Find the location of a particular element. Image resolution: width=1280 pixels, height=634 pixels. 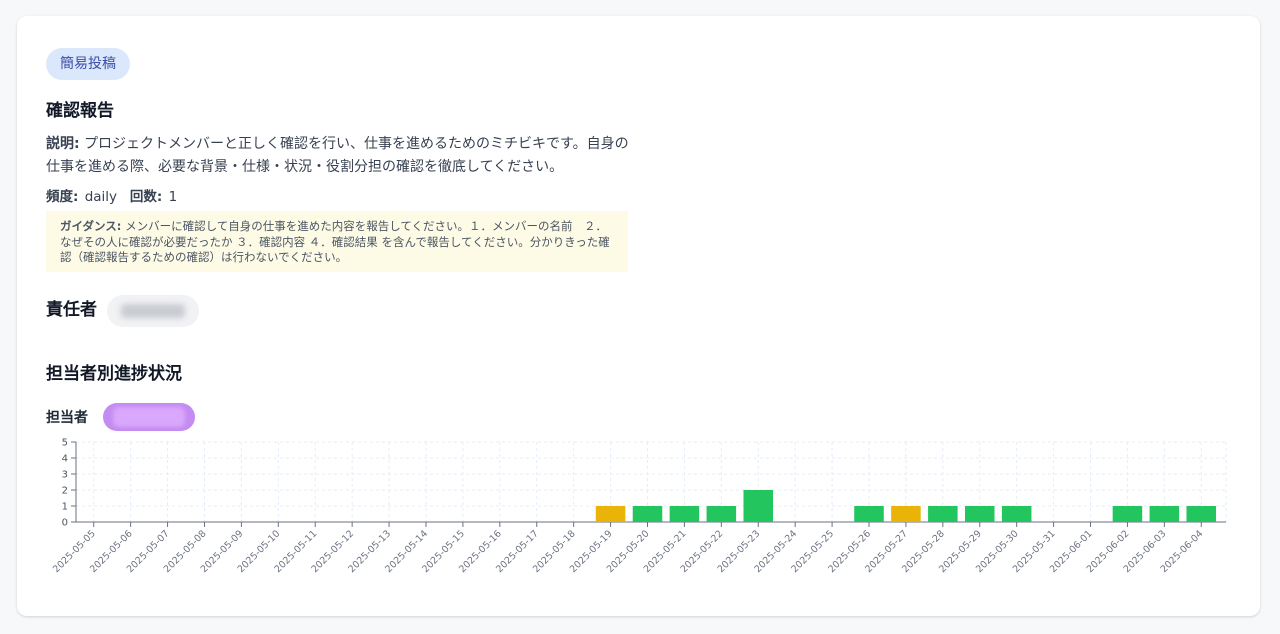

y-tick-label: 2 is located at coordinates (65, 491).